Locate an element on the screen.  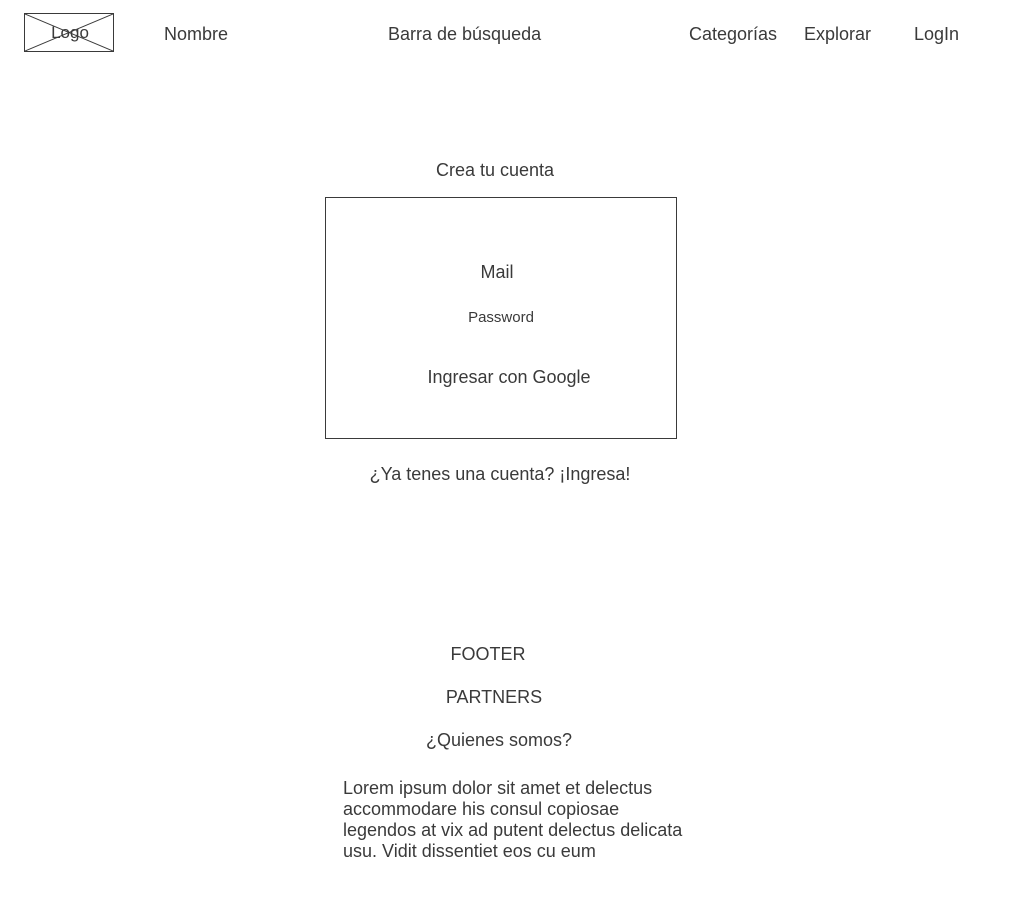
search-bar: Barra de búsqueda is located at coordinates (464, 34).